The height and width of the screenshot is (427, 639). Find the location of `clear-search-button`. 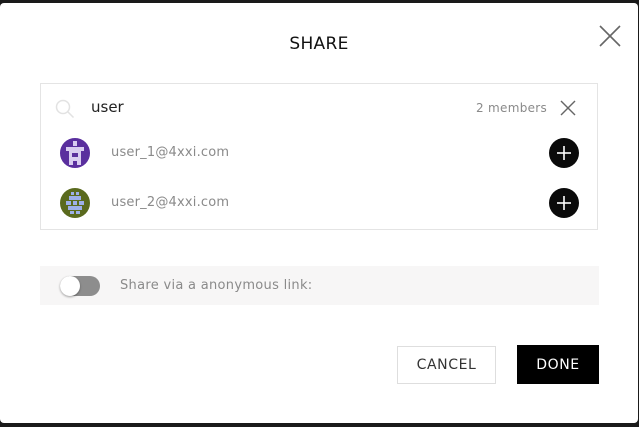

clear-search-button is located at coordinates (568, 108).